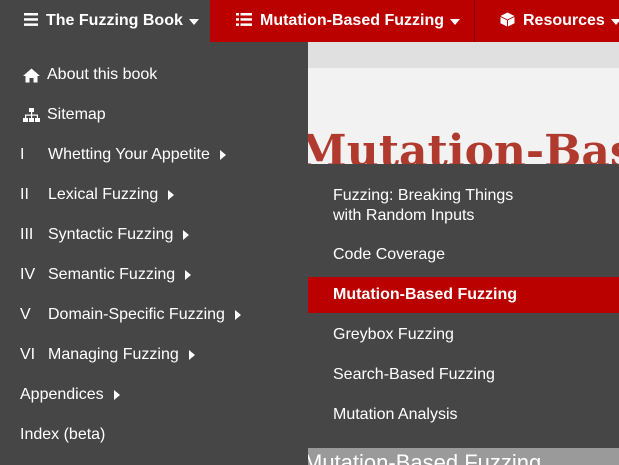 The width and height of the screenshot is (619, 465). What do you see at coordinates (154, 435) in the screenshot?
I see `menu-item-index: Index (beta)` at bounding box center [154, 435].